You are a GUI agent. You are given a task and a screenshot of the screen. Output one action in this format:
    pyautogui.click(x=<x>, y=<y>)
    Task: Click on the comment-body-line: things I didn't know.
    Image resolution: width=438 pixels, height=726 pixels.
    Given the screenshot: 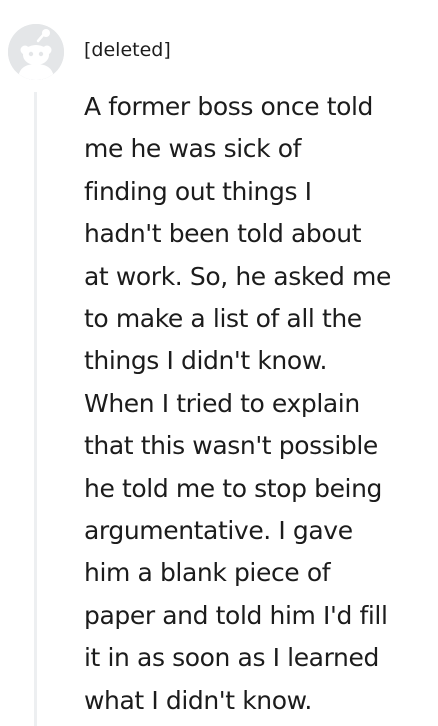 What is the action you would take?
    pyautogui.click(x=206, y=361)
    